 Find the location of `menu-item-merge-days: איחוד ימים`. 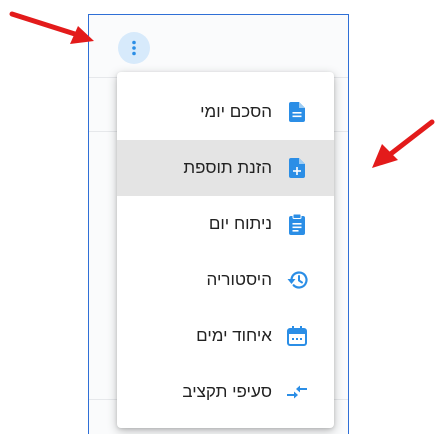

menu-item-merge-days: איחוד ימים is located at coordinates (225, 336).